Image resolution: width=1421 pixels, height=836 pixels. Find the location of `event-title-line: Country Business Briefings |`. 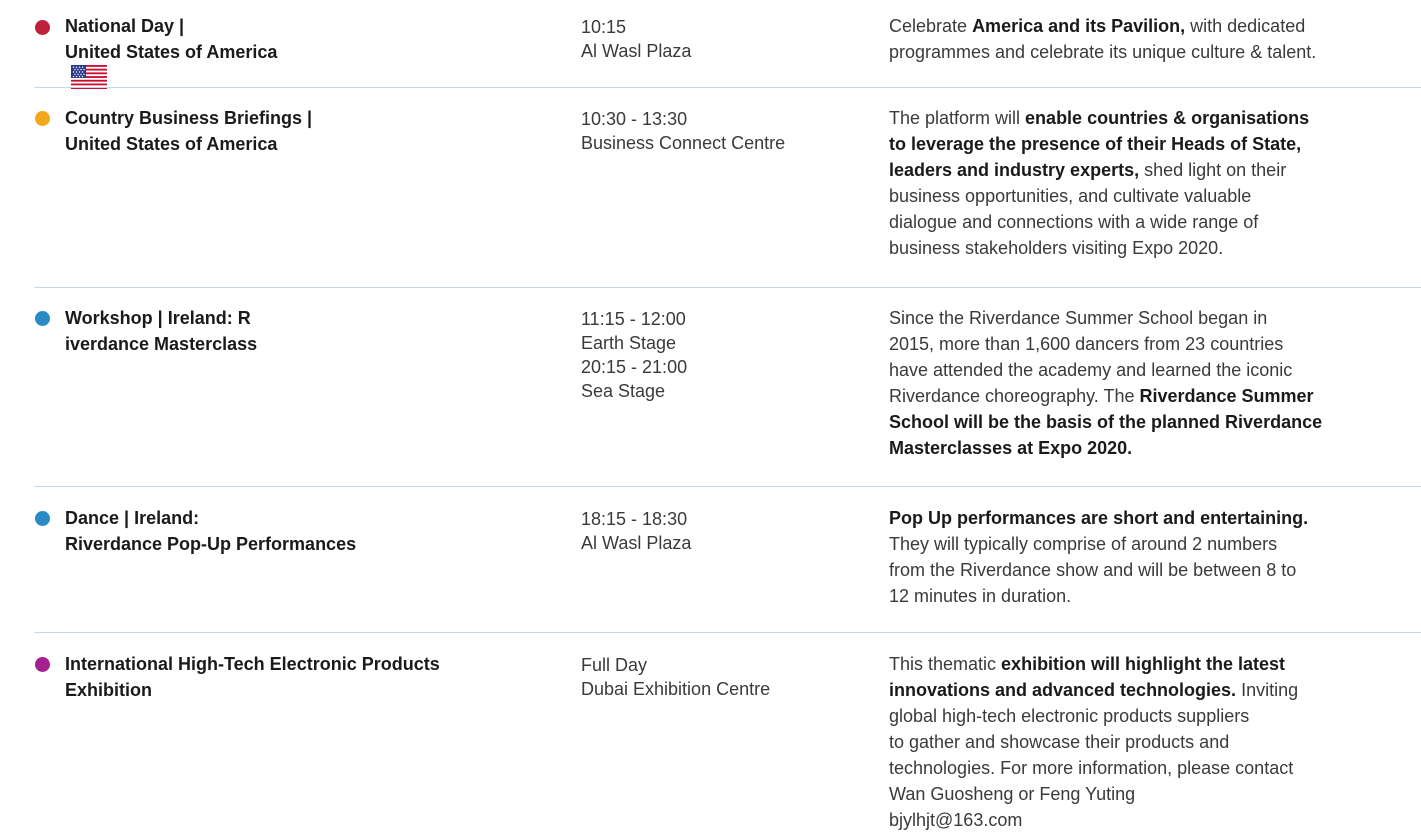

event-title-line: Country Business Briefings | is located at coordinates (189, 118).